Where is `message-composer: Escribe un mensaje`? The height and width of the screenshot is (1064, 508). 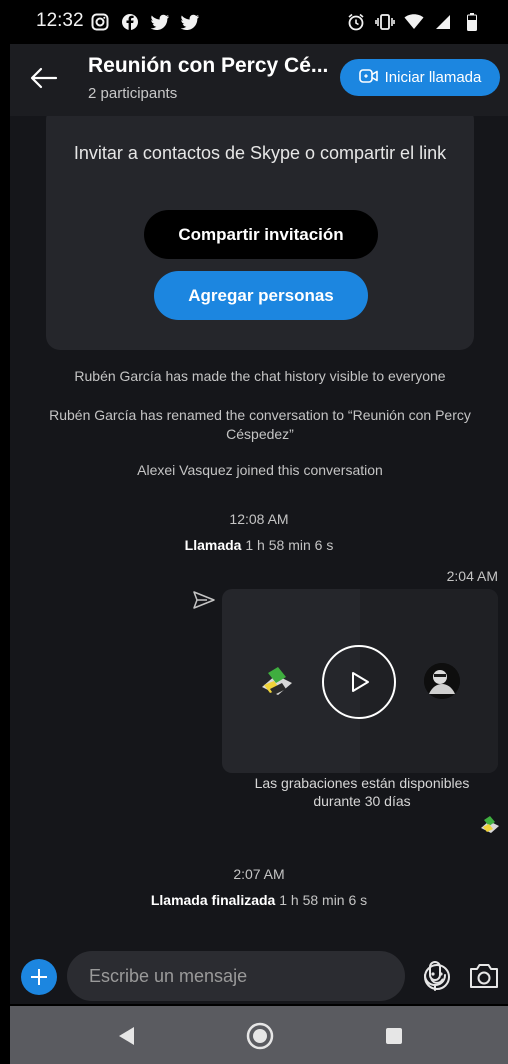
message-composer: Escribe un mensaje is located at coordinates (259, 977).